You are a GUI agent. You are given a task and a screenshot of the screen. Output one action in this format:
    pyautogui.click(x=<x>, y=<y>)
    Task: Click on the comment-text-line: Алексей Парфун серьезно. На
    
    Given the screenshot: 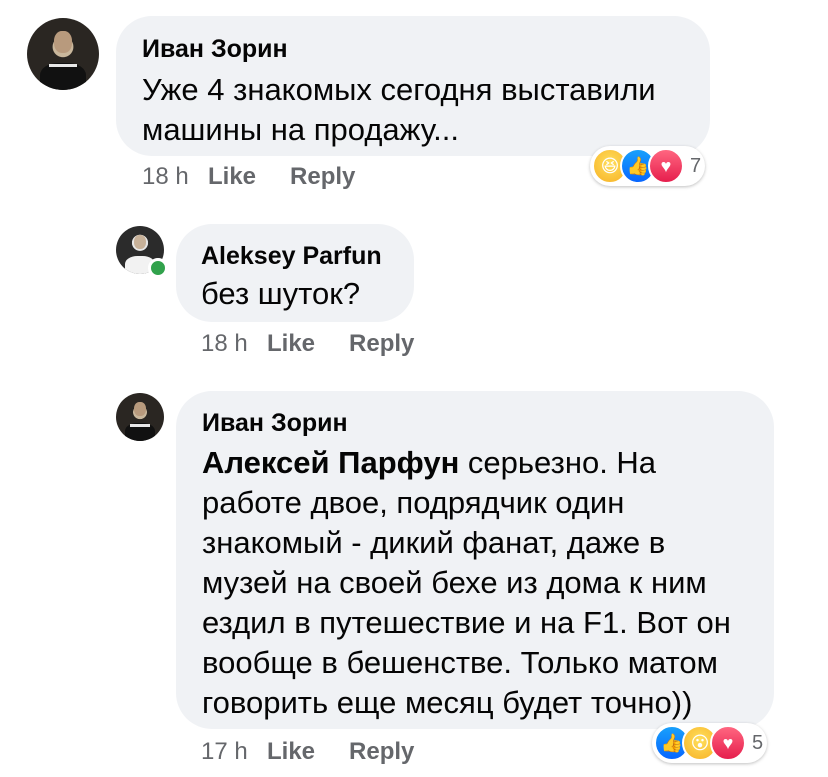 What is the action you would take?
    pyautogui.click(x=466, y=463)
    